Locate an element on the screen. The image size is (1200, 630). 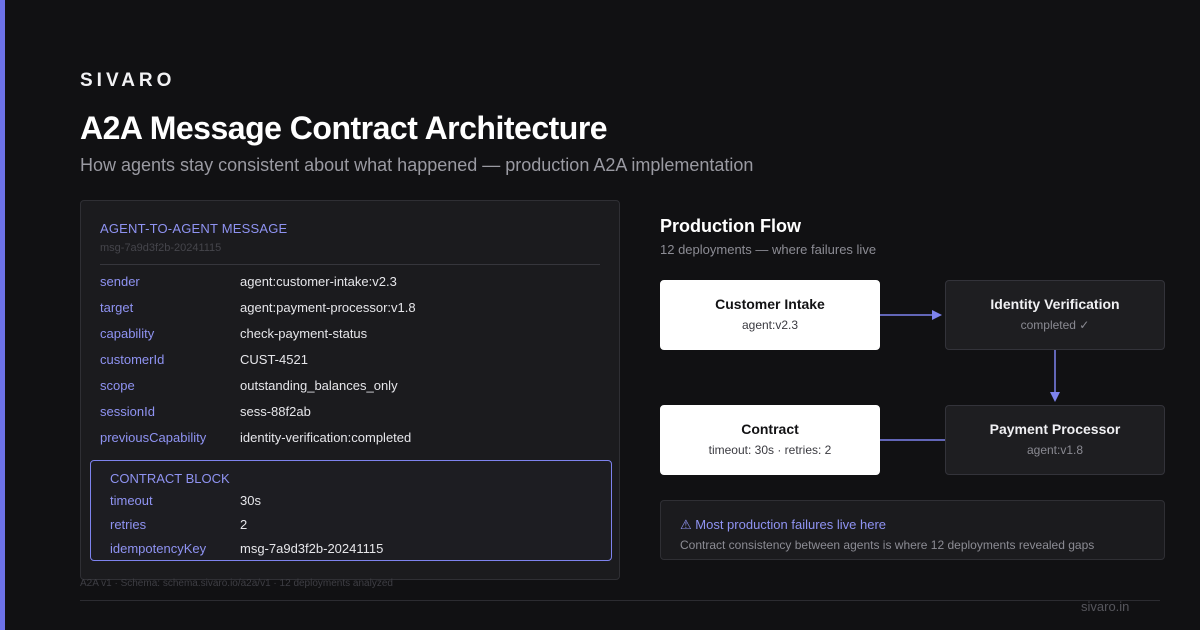
message-heading: AGENT-TO-AGENT MESSAGE is located at coordinates (194, 228).